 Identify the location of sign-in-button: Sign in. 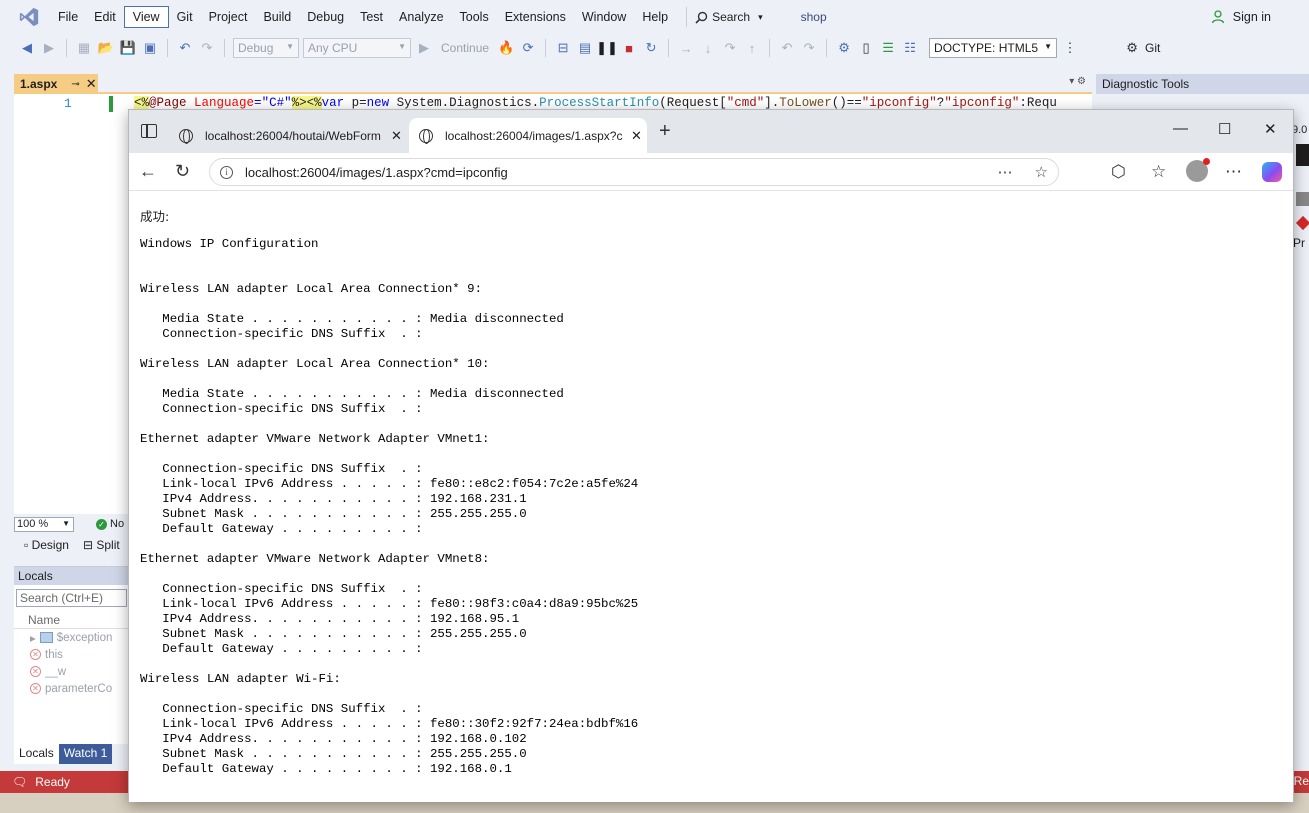
(1241, 17).